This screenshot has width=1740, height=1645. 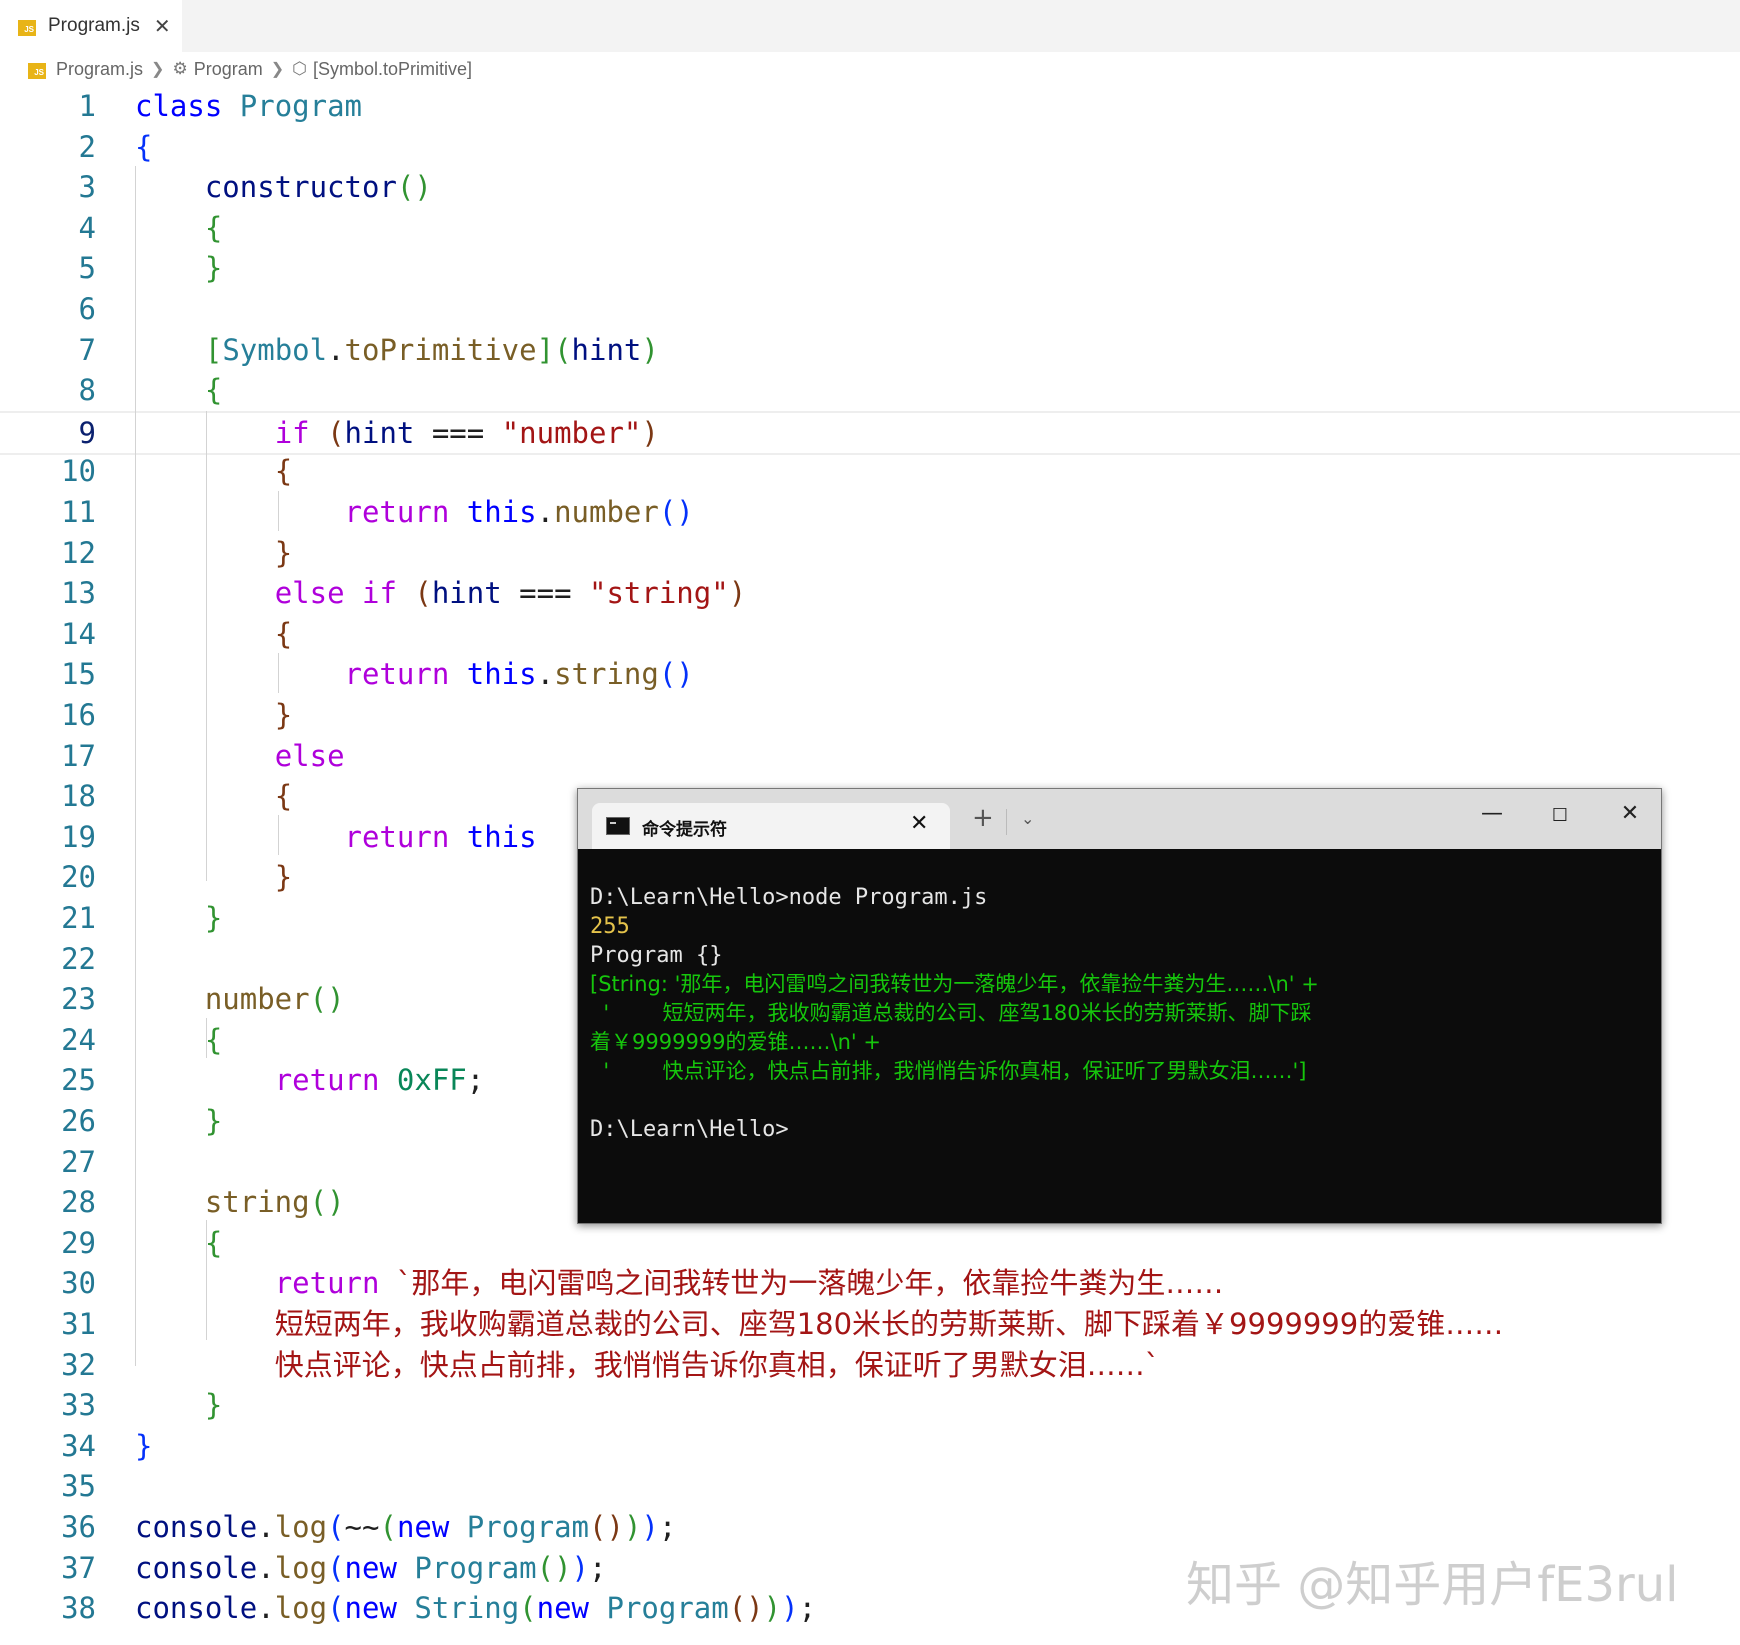 What do you see at coordinates (771, 826) in the screenshot?
I see `cmd-tab: 命令提示符 ✕` at bounding box center [771, 826].